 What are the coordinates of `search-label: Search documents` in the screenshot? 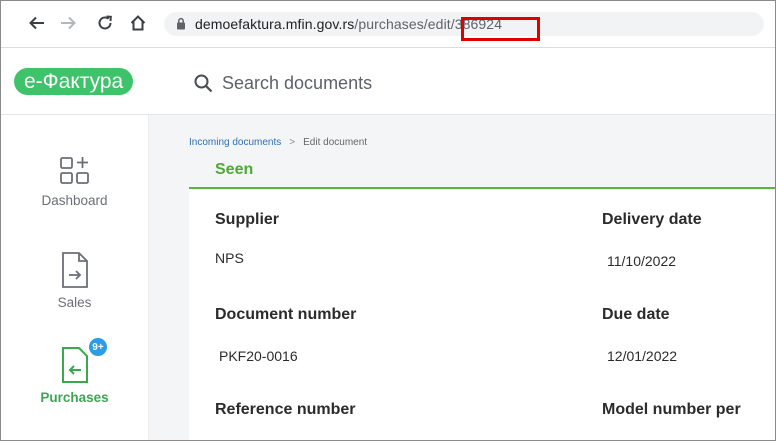 It's located at (297, 82).